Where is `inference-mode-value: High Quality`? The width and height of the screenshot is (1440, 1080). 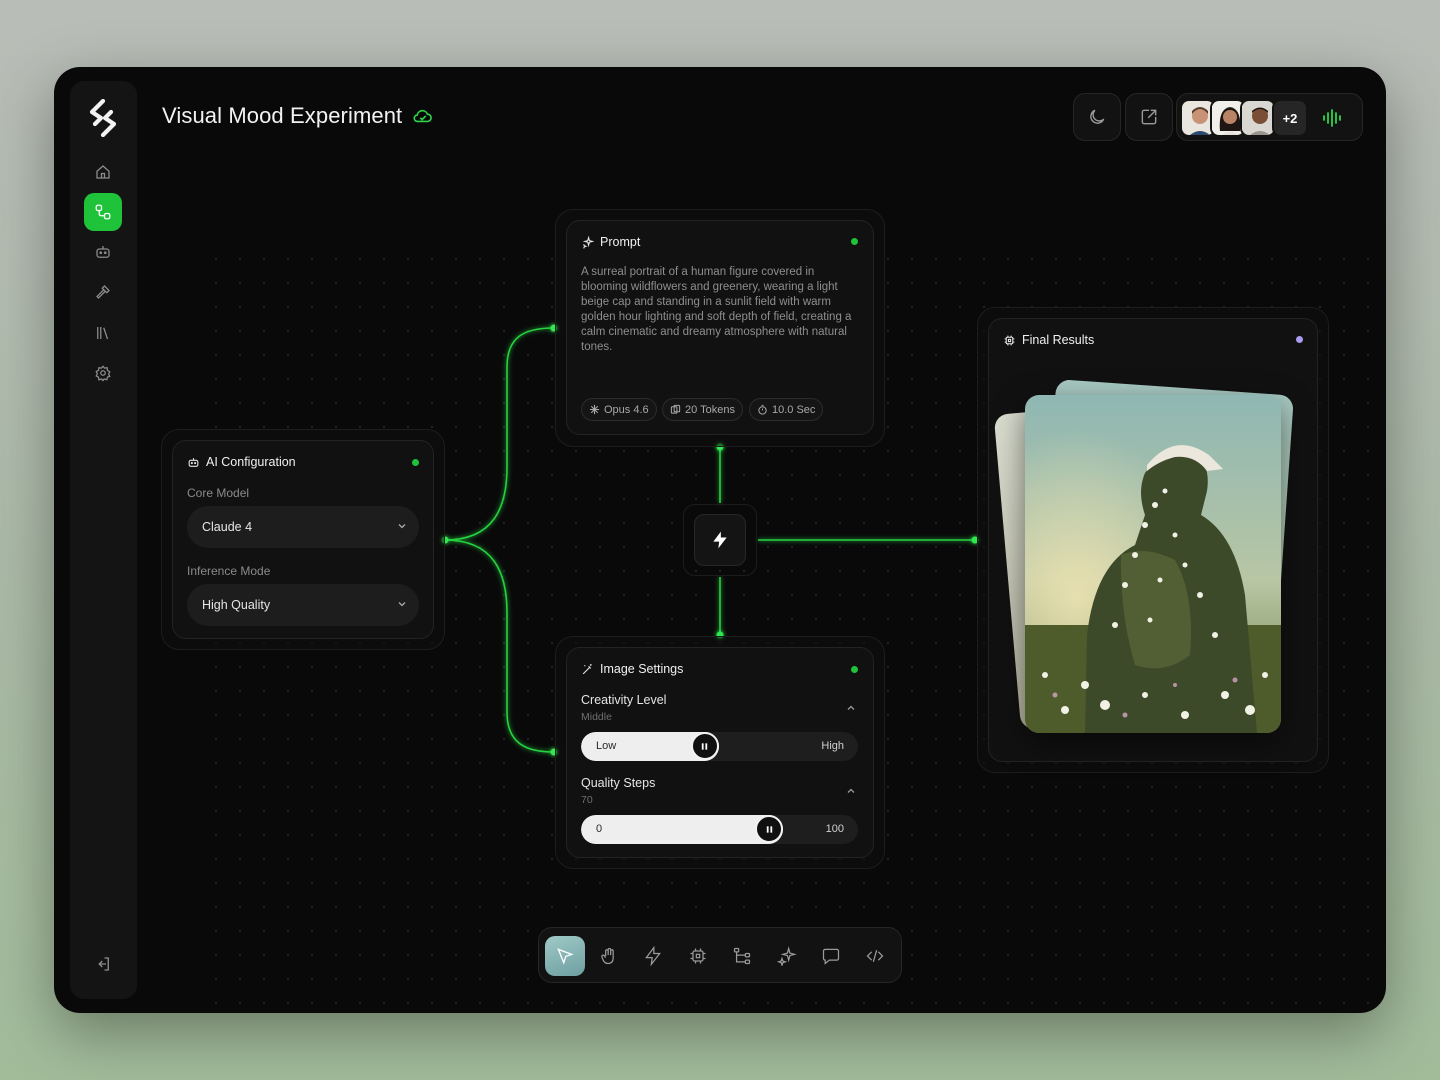 inference-mode-value: High Quality is located at coordinates (236, 605).